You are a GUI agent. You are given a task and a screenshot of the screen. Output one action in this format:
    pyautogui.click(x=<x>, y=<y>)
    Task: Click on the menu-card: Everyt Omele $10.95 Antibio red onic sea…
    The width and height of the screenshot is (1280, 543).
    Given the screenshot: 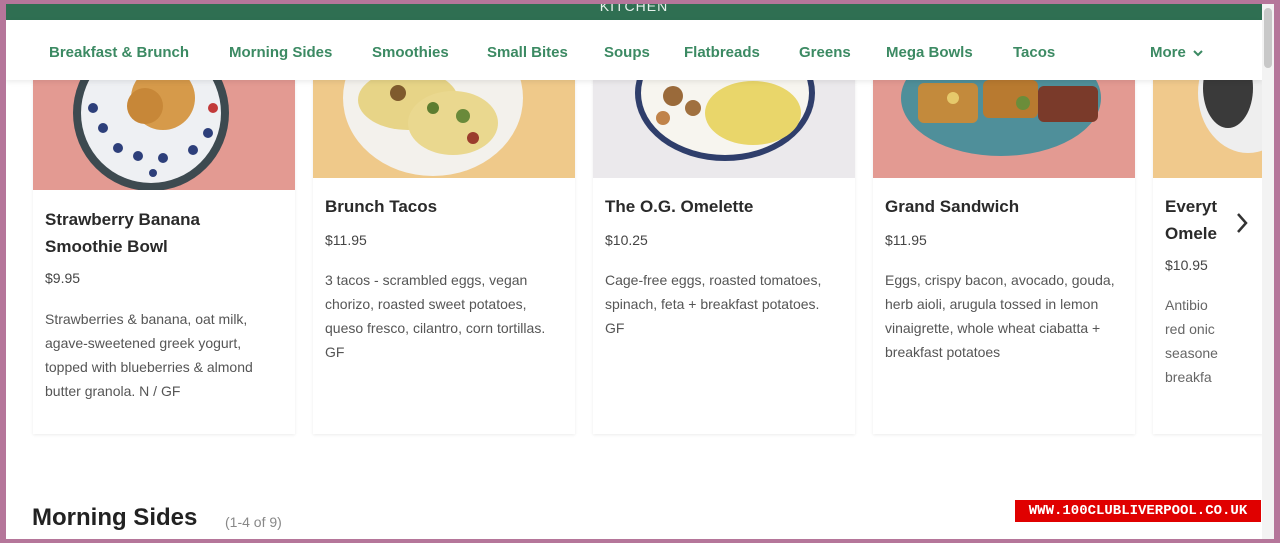 What is the action you would take?
    pyautogui.click(x=1208, y=256)
    